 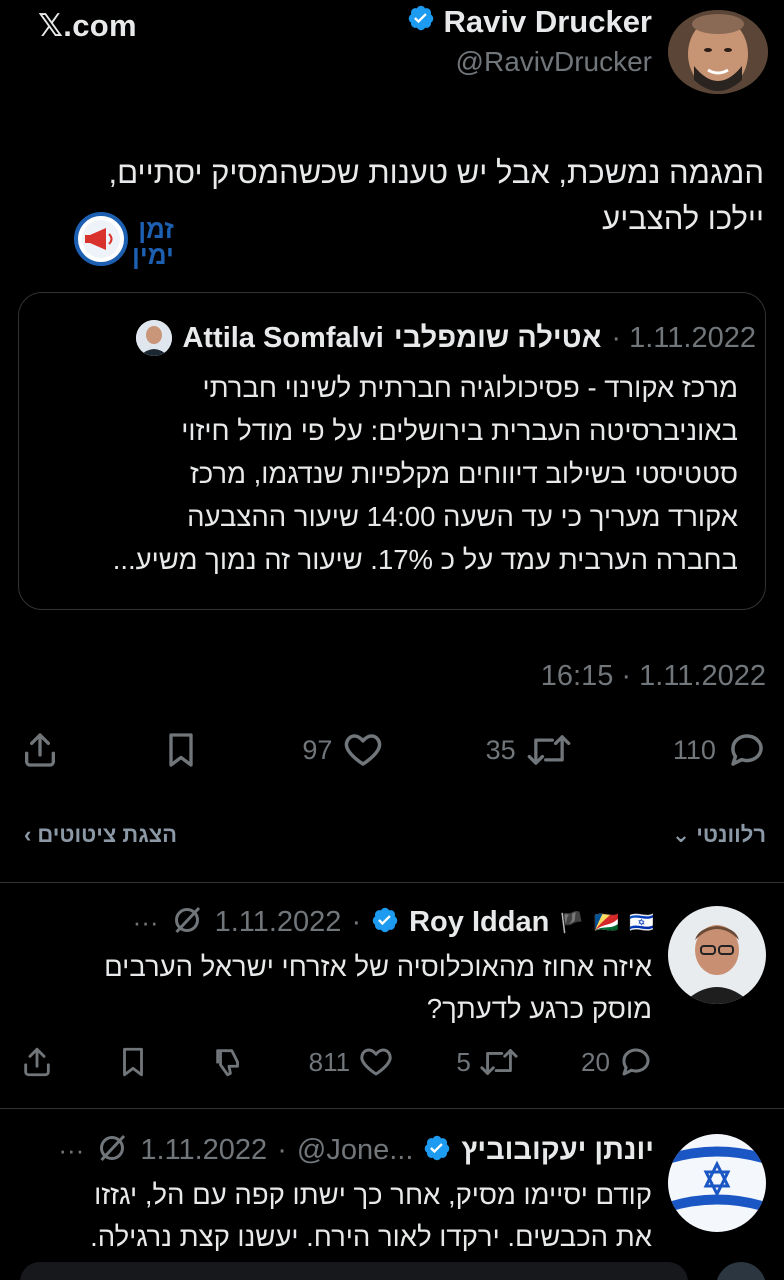 What do you see at coordinates (719, 835) in the screenshot?
I see `relevance-sort-dropdown: ⌄ רלוונטי` at bounding box center [719, 835].